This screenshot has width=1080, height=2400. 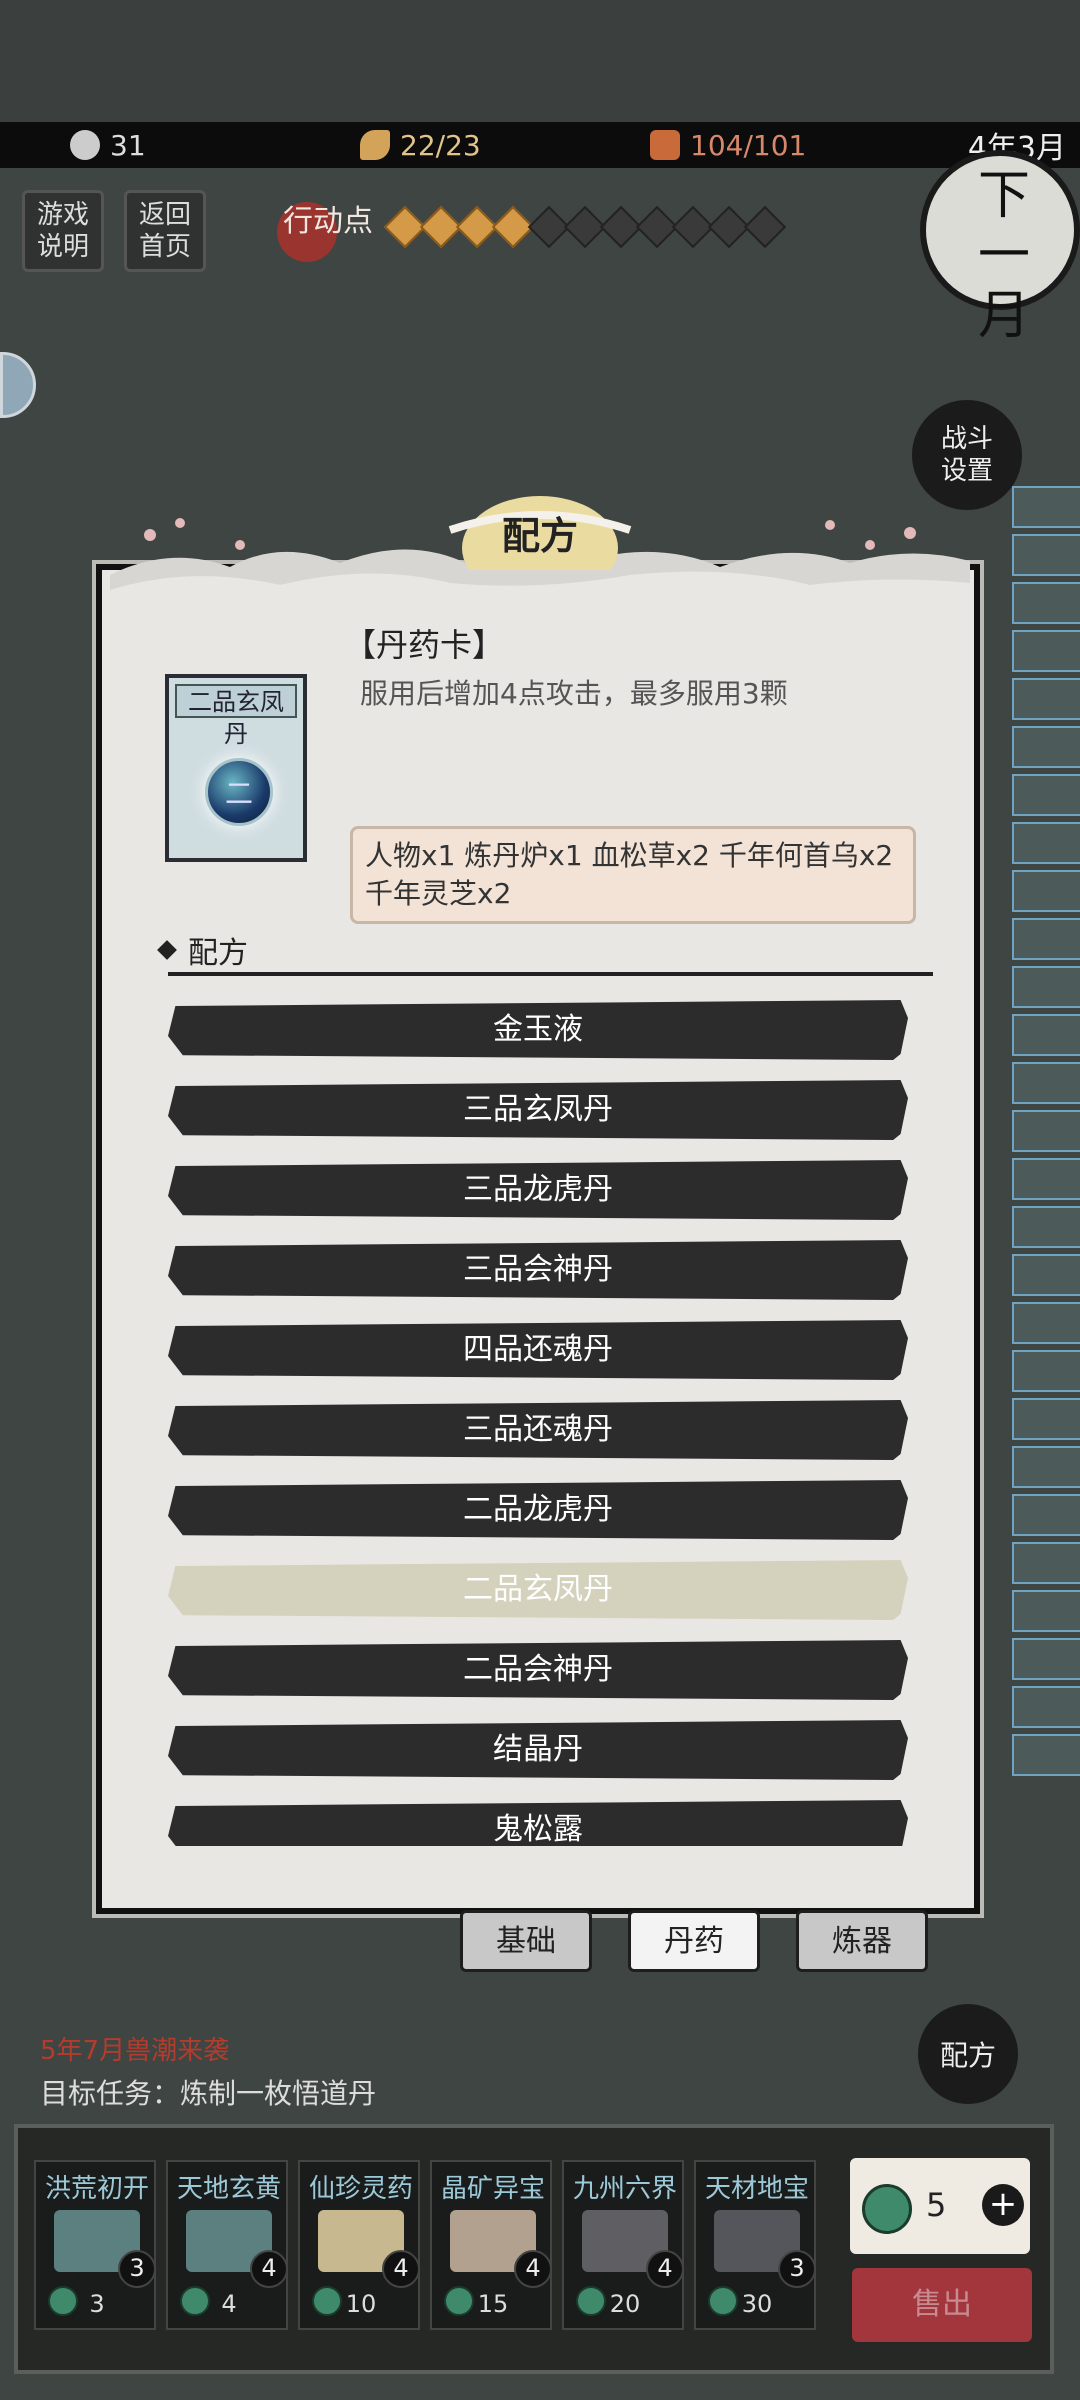 I want to click on card-grade-symbol: 二, so click(x=238, y=793).